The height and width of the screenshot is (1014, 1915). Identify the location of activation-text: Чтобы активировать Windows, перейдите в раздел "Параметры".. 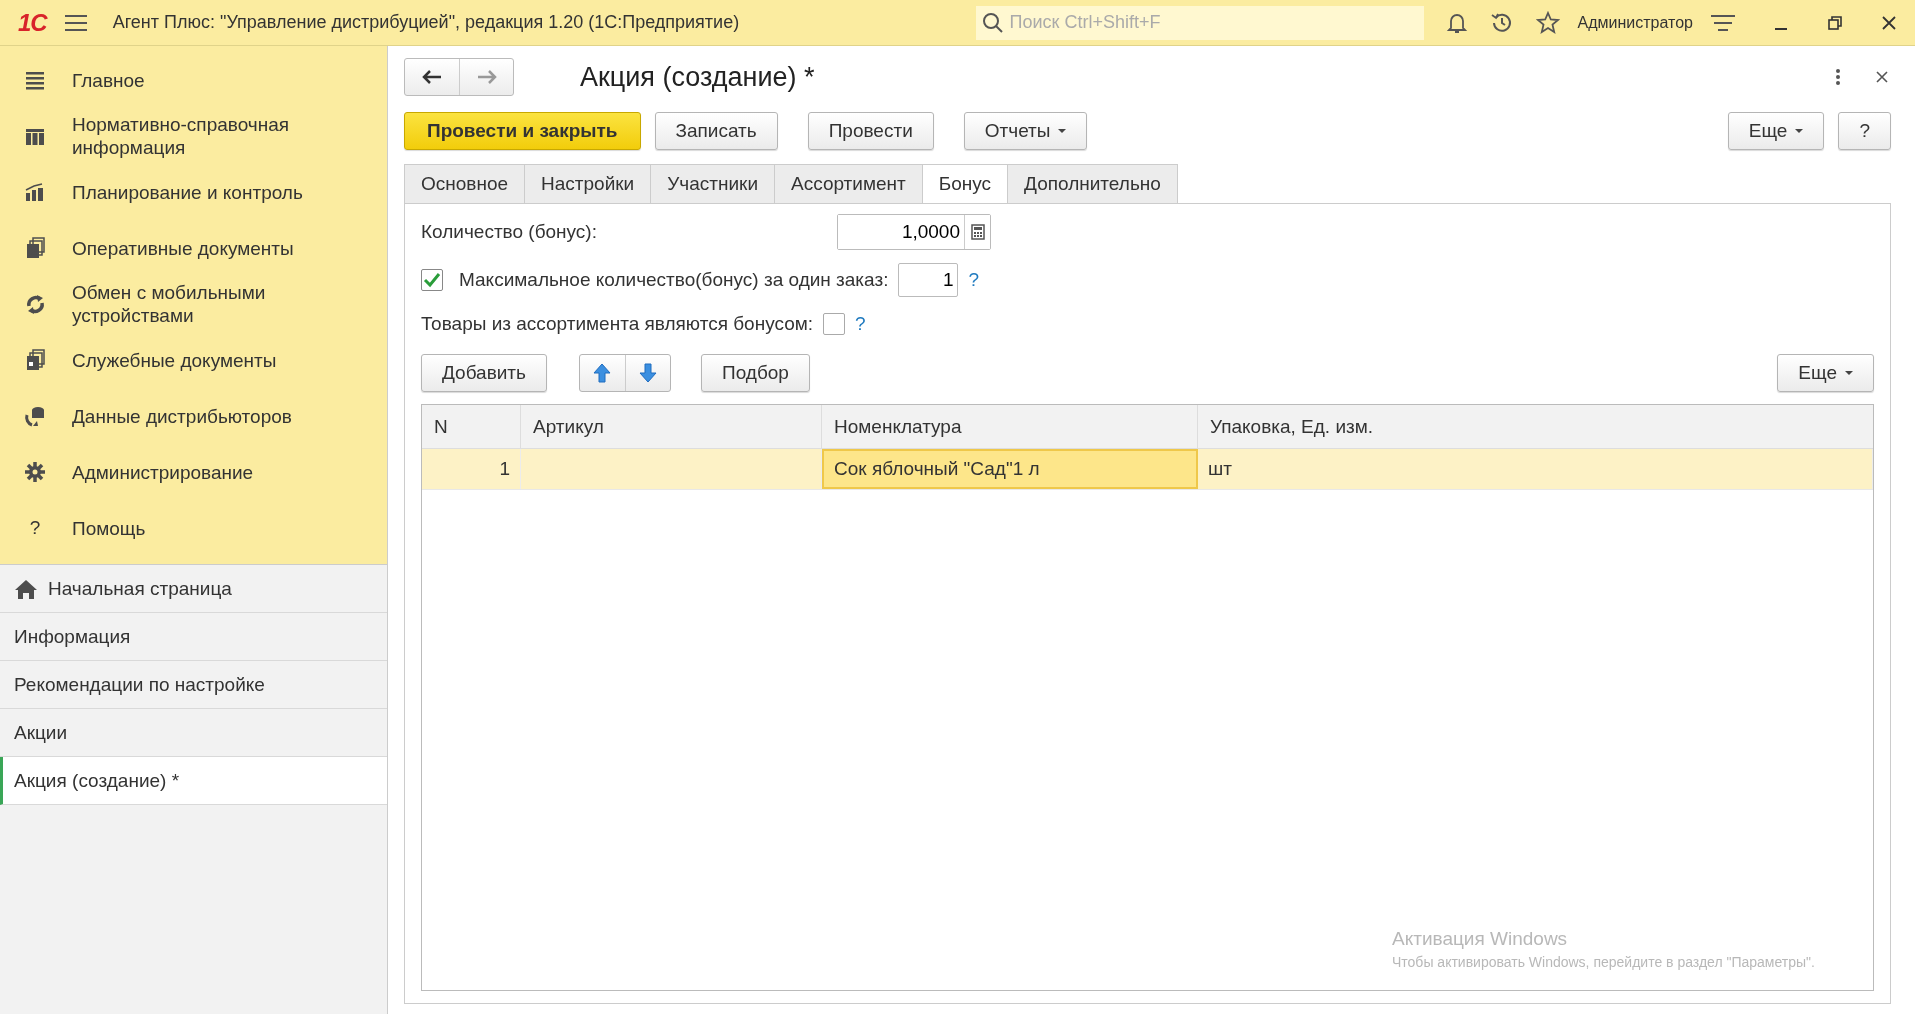
(1603, 962).